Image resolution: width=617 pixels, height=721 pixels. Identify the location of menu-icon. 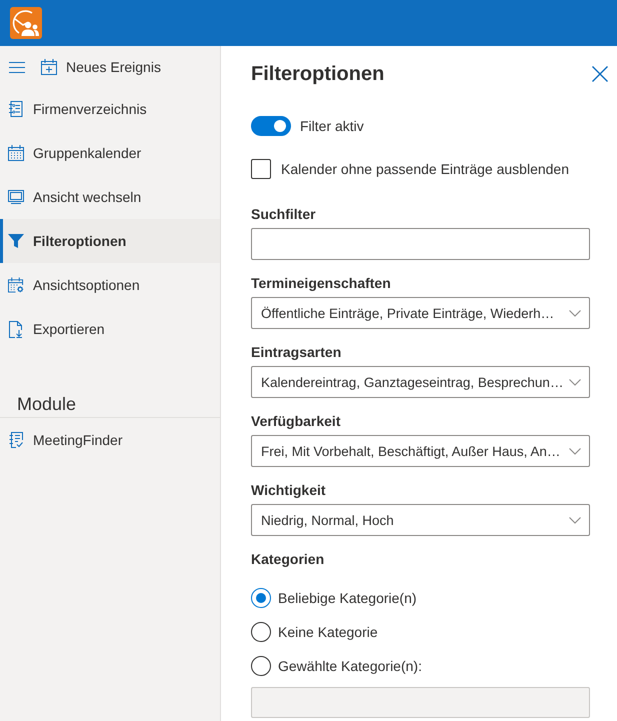
(17, 67).